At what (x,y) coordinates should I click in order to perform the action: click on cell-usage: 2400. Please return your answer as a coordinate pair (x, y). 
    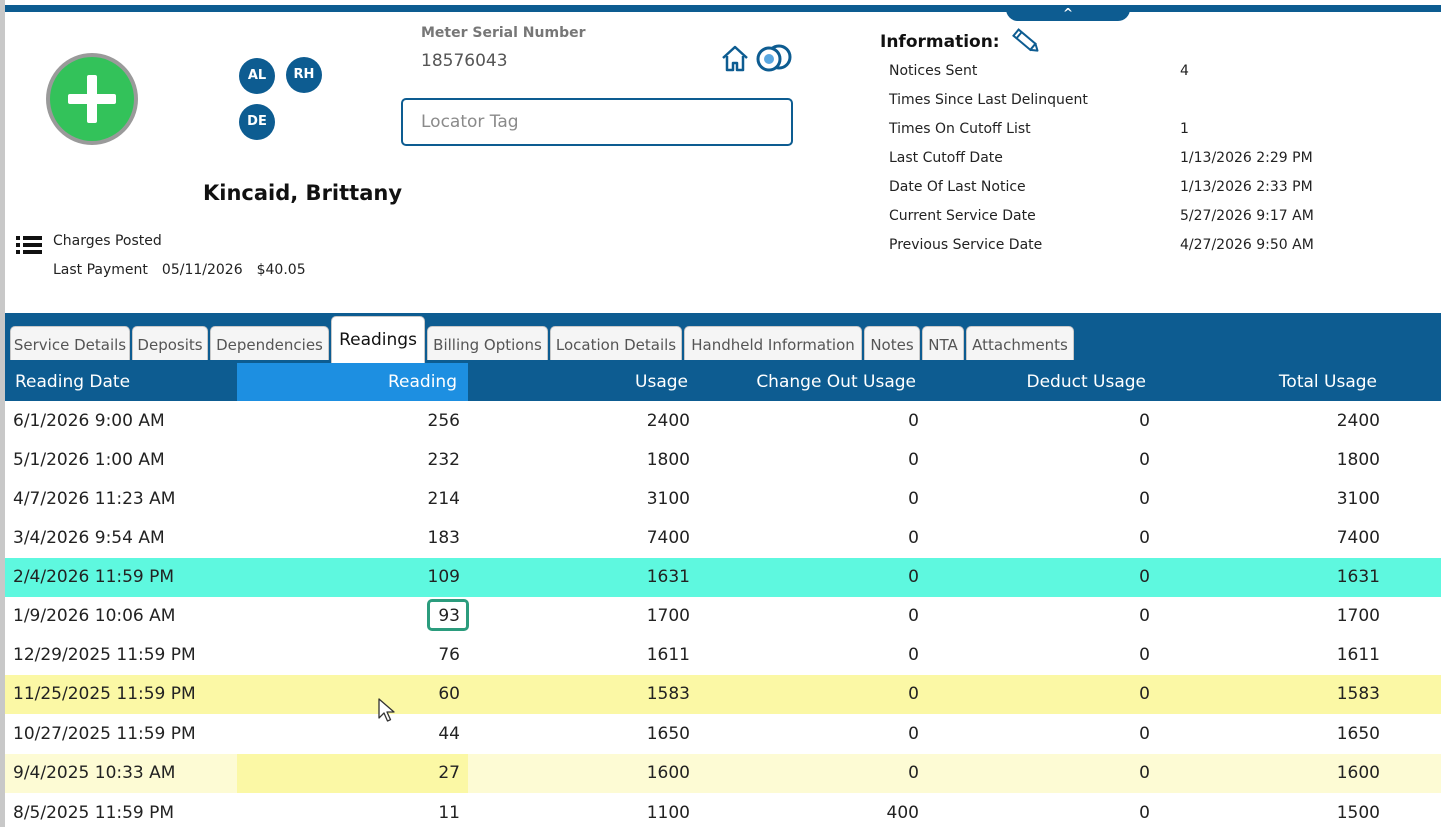
    Looking at the image, I should click on (668, 421).